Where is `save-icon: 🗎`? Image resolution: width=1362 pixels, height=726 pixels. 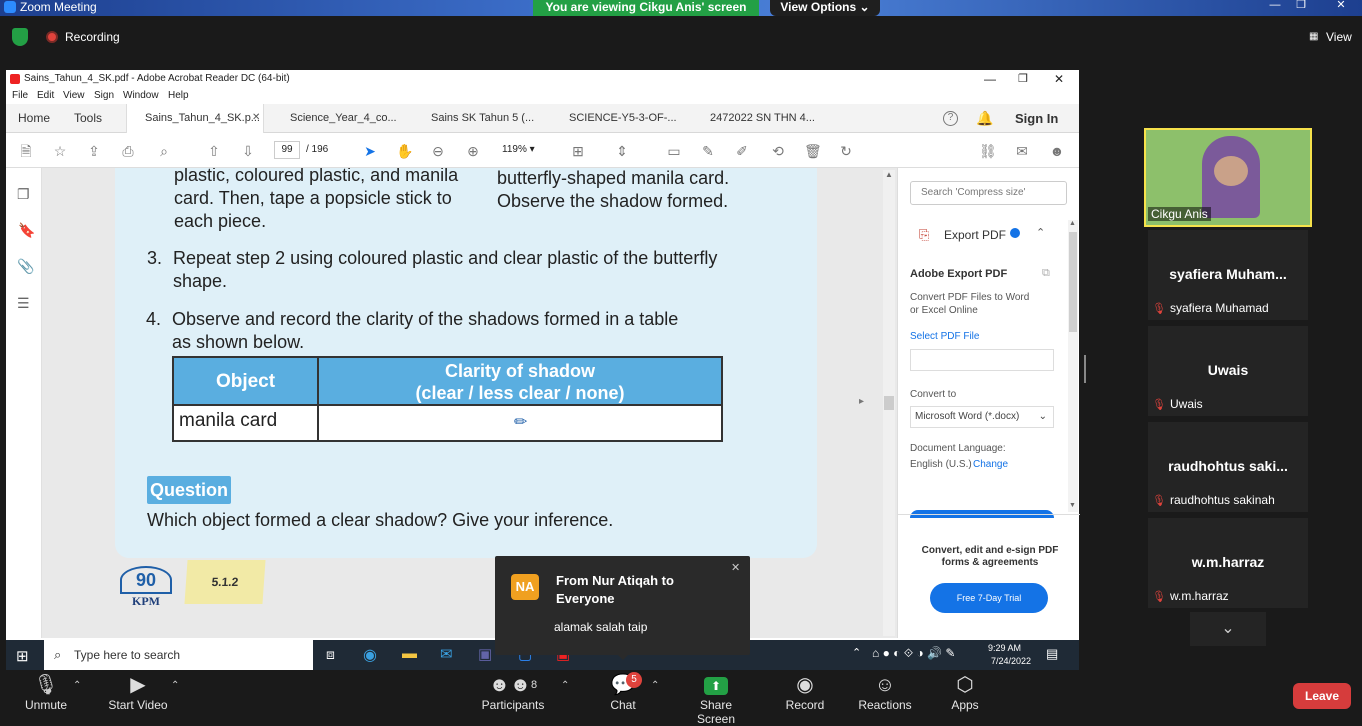
save-icon: 🗎 is located at coordinates (26, 151).